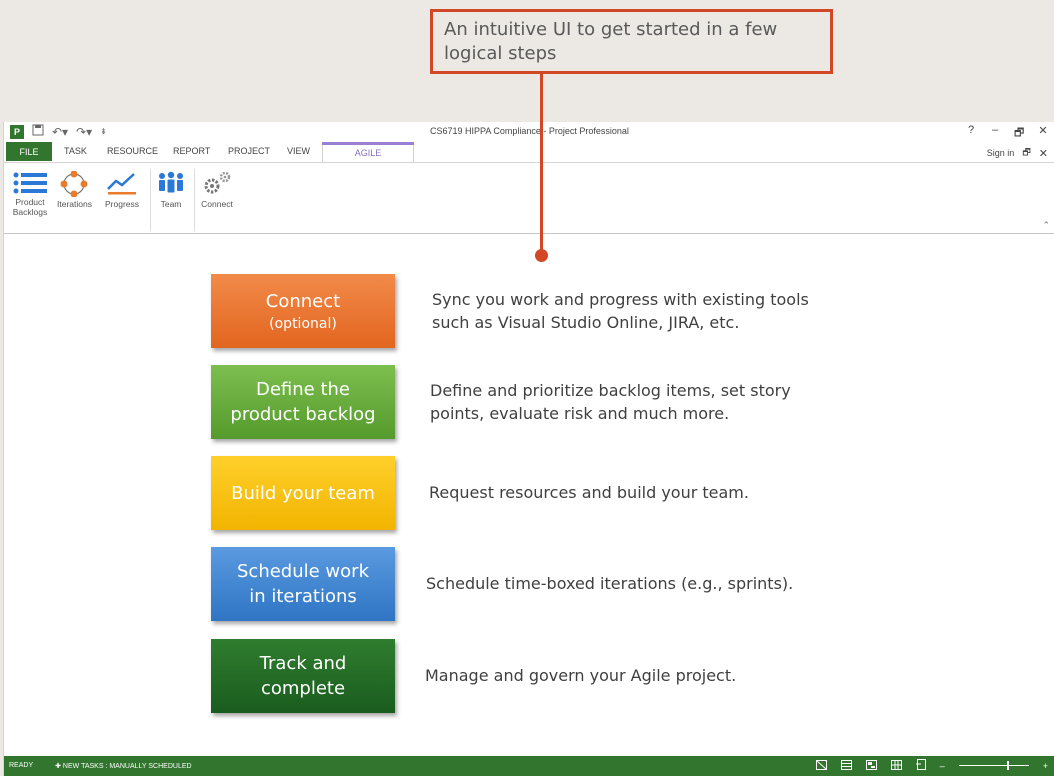 This screenshot has height=776, width=1054. I want to click on step-define-backlog: Define the product backlog, so click(303, 402).